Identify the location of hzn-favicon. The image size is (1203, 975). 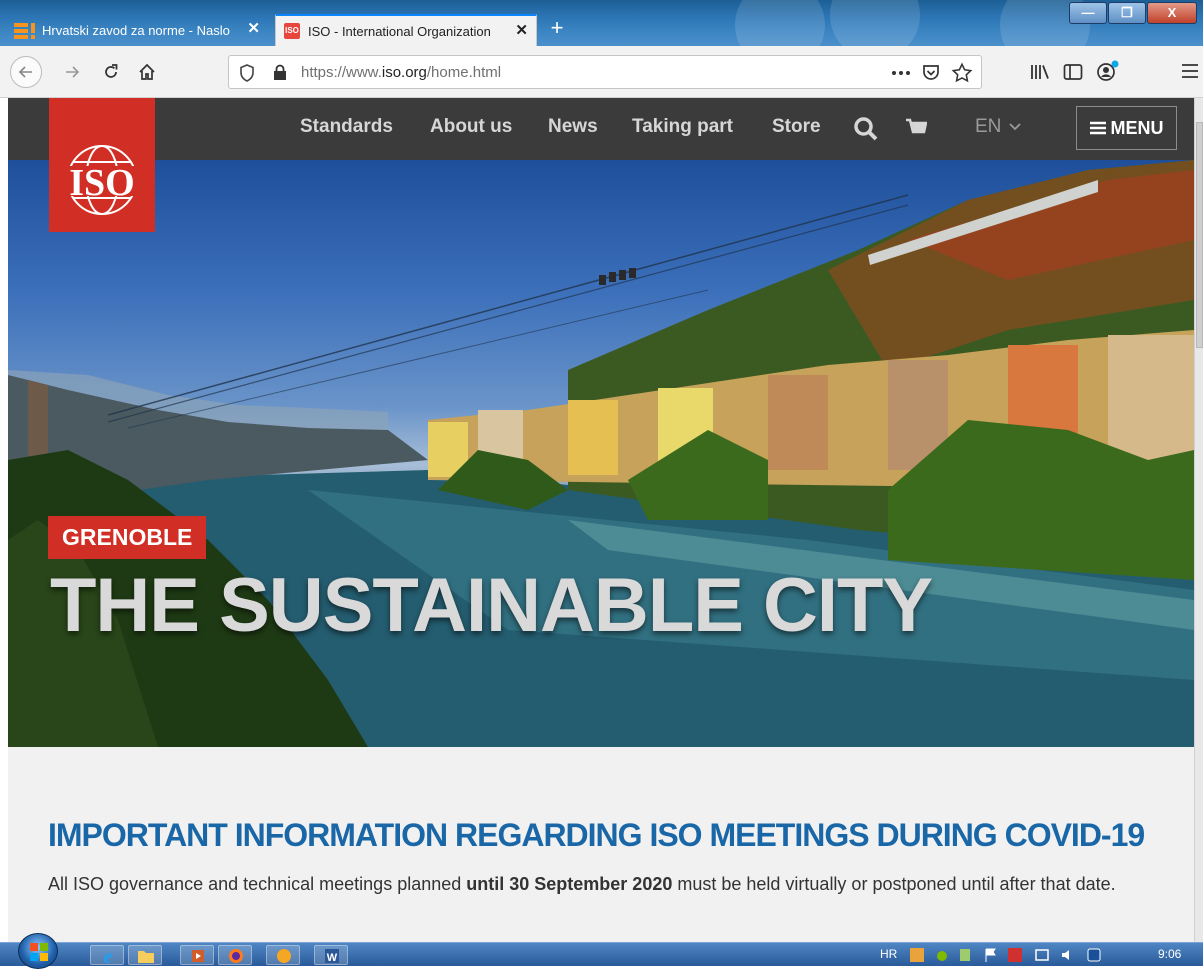
(25, 30).